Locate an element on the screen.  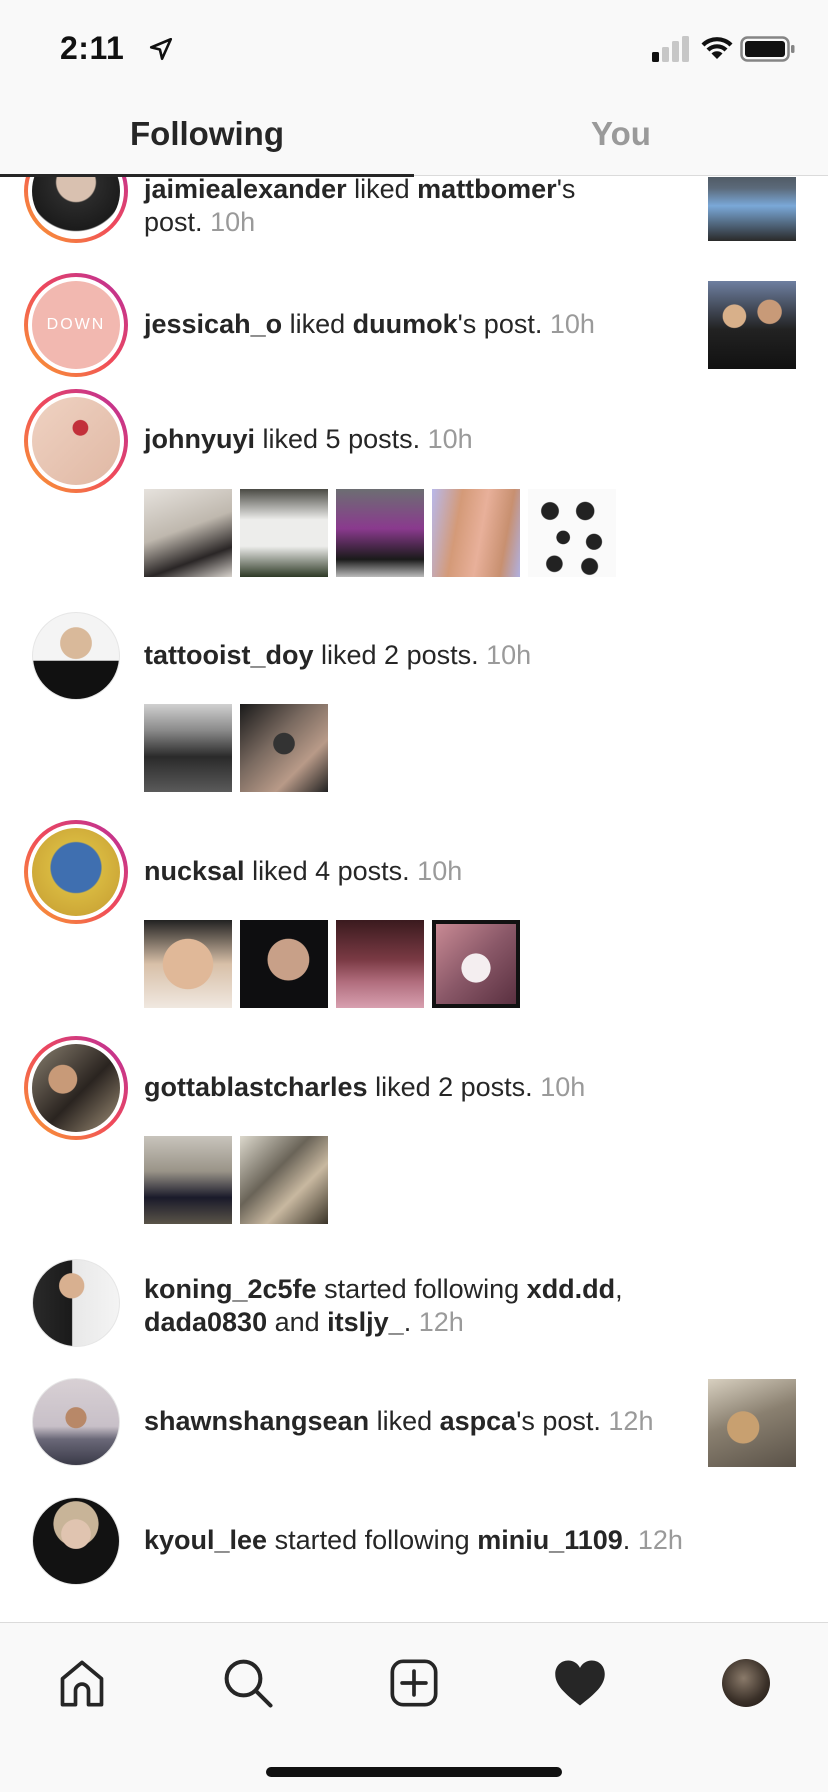
activity-text: nucksal liked 4 posts. 10h is located at coordinates (303, 871).